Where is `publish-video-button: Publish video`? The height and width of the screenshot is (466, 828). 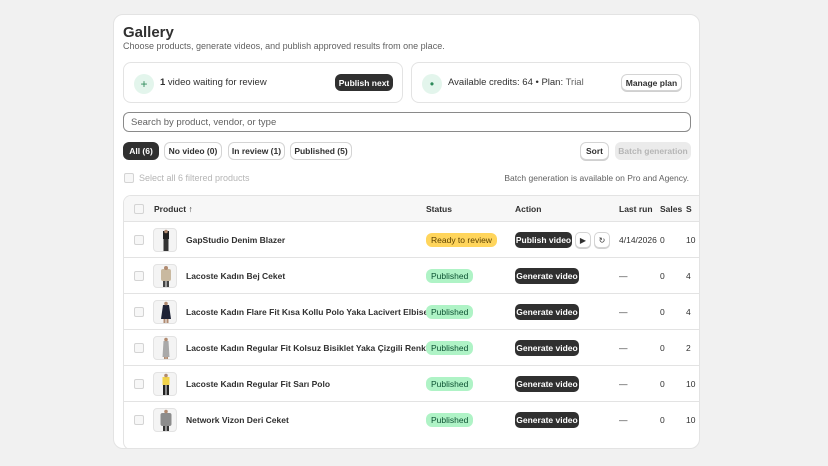
publish-video-button: Publish video is located at coordinates (543, 240).